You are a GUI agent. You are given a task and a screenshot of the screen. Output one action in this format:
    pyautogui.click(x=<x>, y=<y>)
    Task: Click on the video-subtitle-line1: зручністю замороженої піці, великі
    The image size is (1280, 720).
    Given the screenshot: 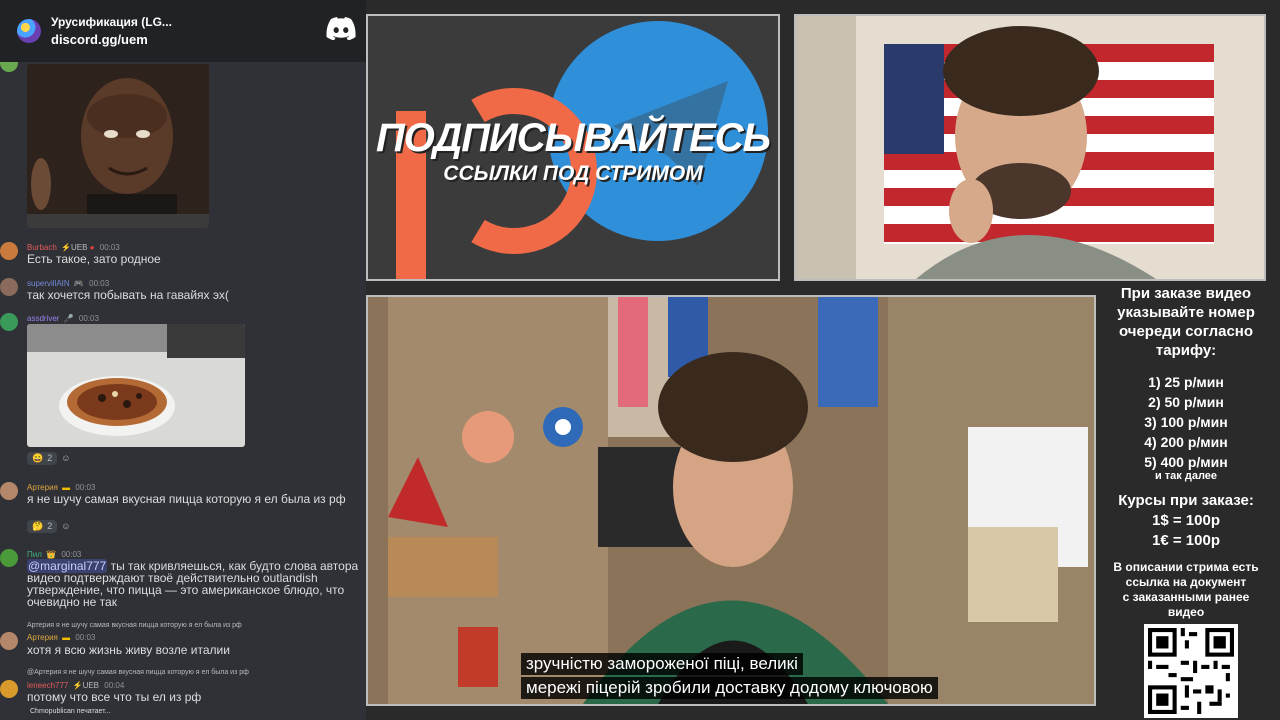 What is the action you would take?
    pyautogui.click(x=662, y=664)
    